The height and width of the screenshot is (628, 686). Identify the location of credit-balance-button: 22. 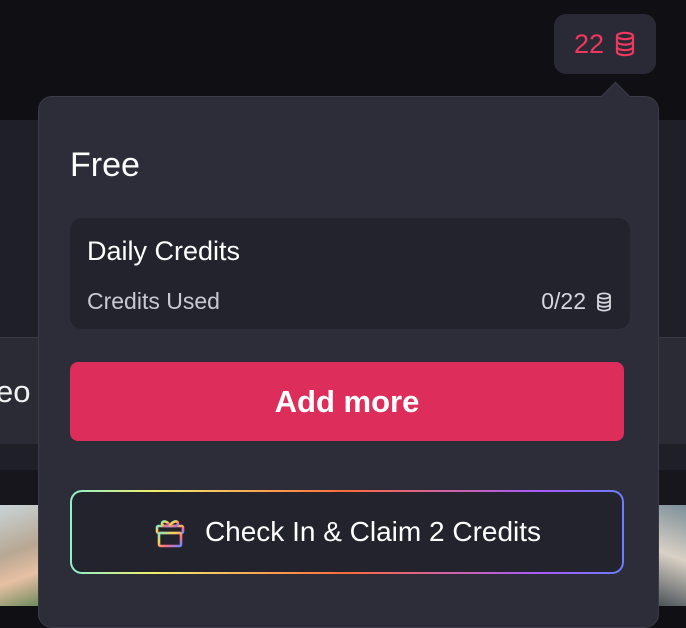
(605, 44).